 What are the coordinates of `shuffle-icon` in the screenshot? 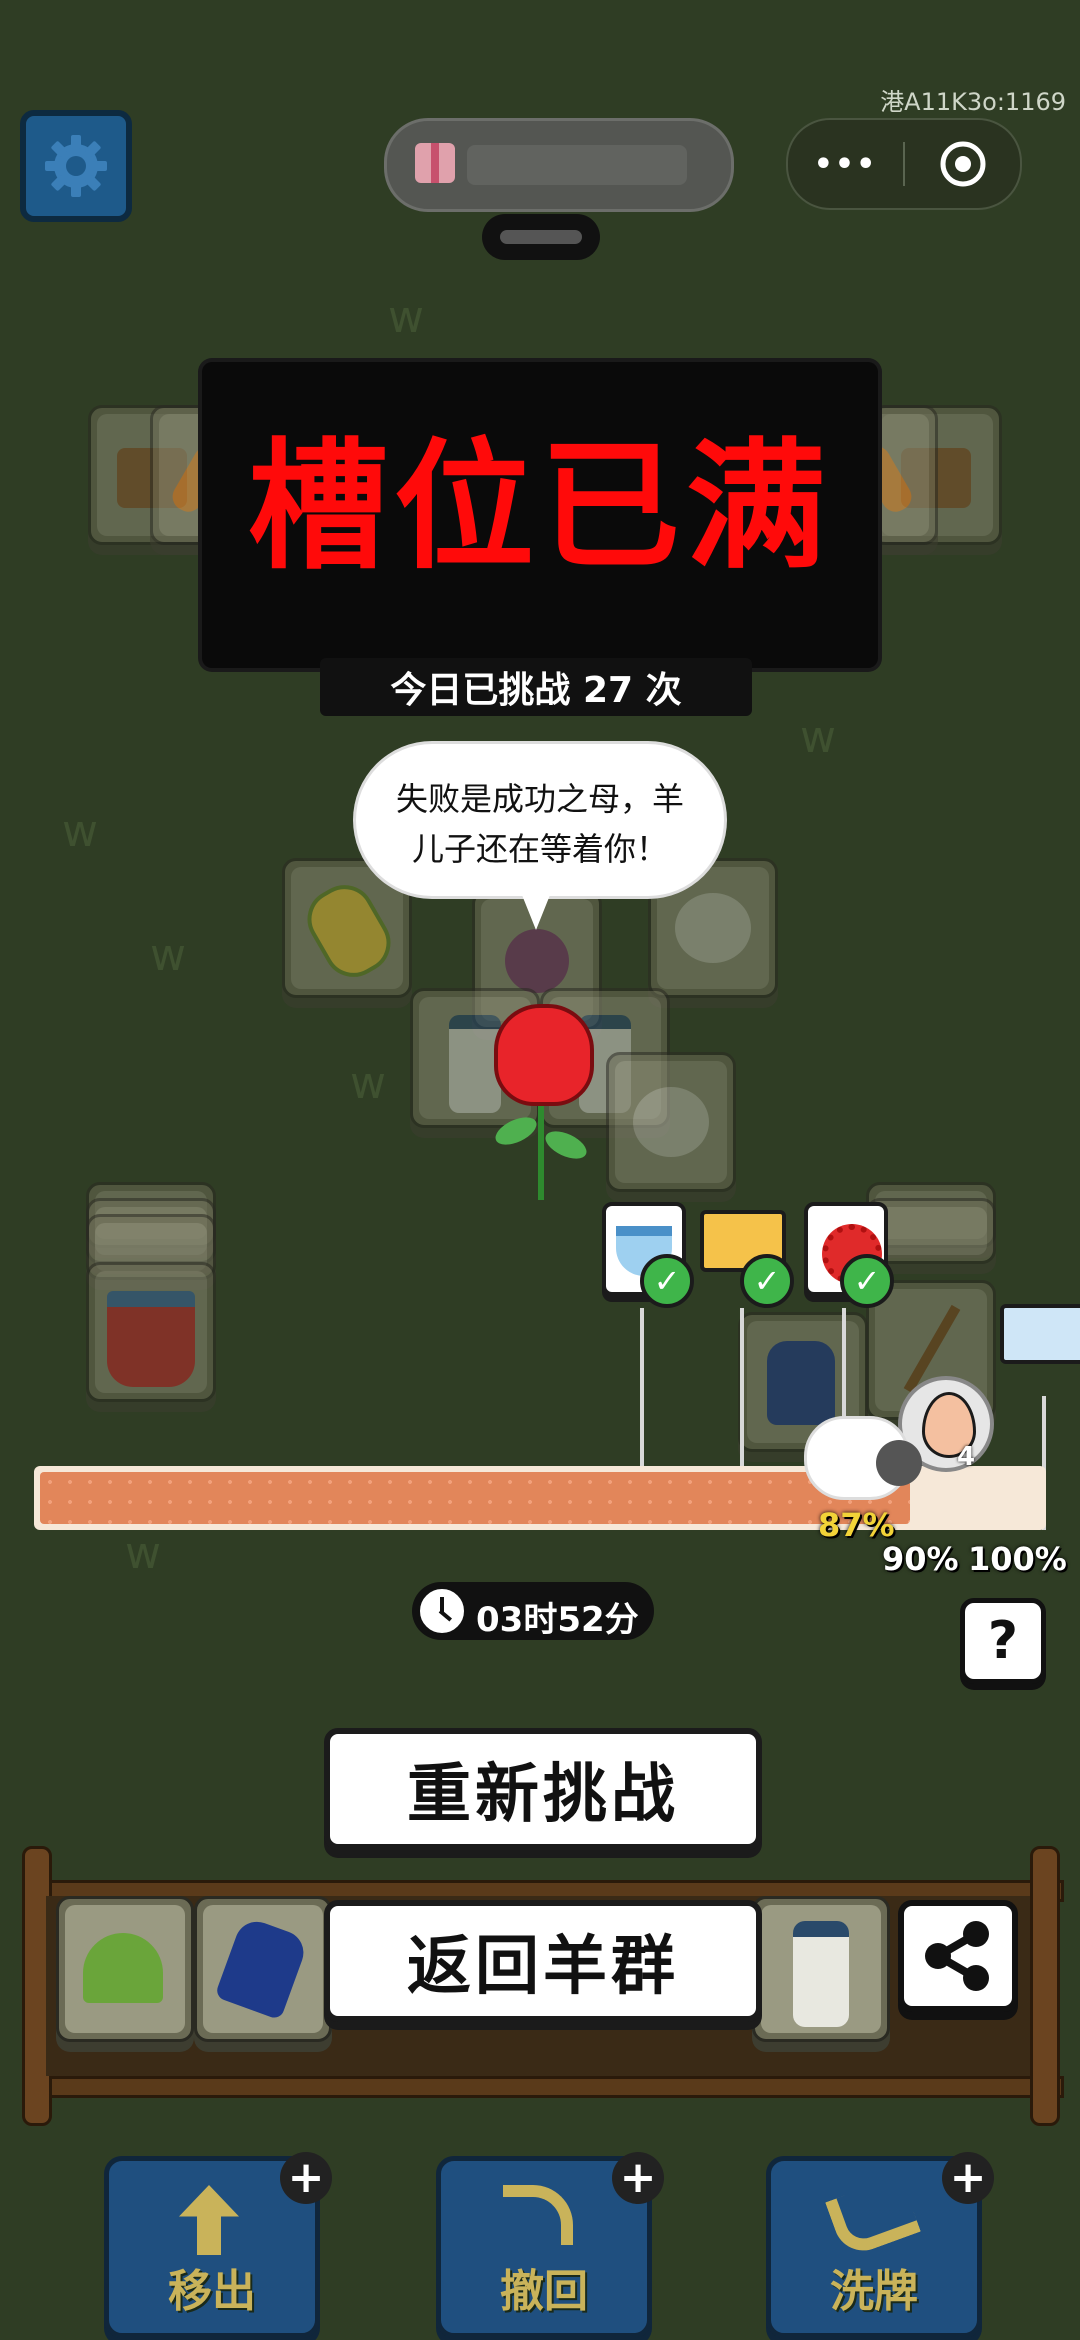 It's located at (873, 2217).